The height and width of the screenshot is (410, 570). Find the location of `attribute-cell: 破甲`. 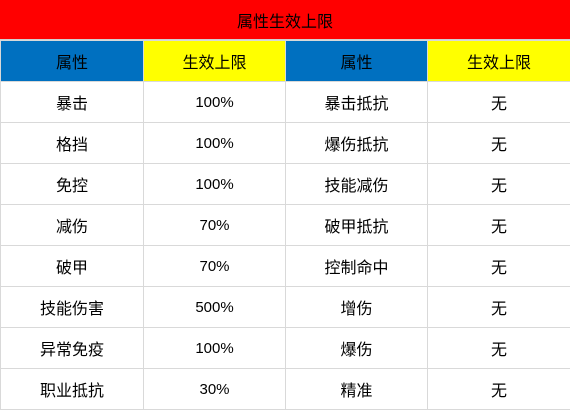

attribute-cell: 破甲 is located at coordinates (72, 266).